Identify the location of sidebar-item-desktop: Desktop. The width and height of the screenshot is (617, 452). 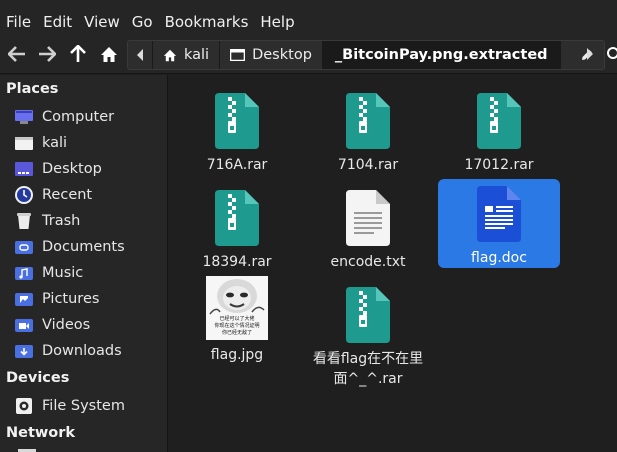
(58, 169).